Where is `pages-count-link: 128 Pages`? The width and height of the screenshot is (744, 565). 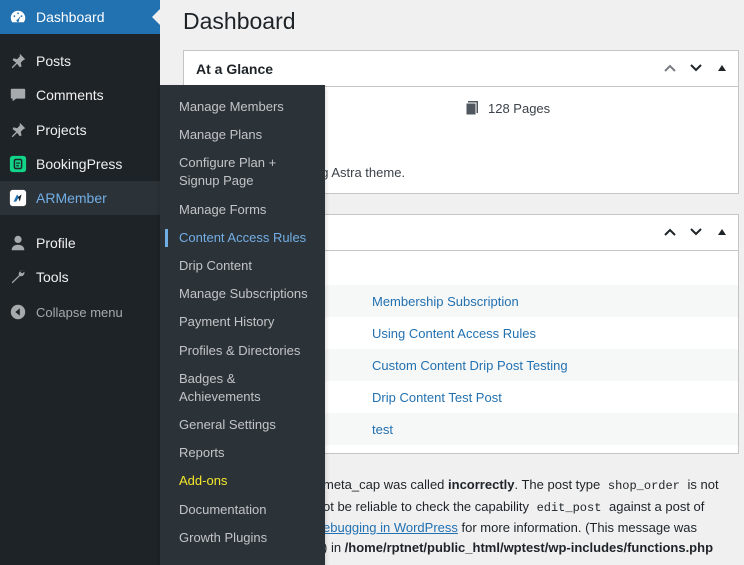 pages-count-link: 128 Pages is located at coordinates (507, 108).